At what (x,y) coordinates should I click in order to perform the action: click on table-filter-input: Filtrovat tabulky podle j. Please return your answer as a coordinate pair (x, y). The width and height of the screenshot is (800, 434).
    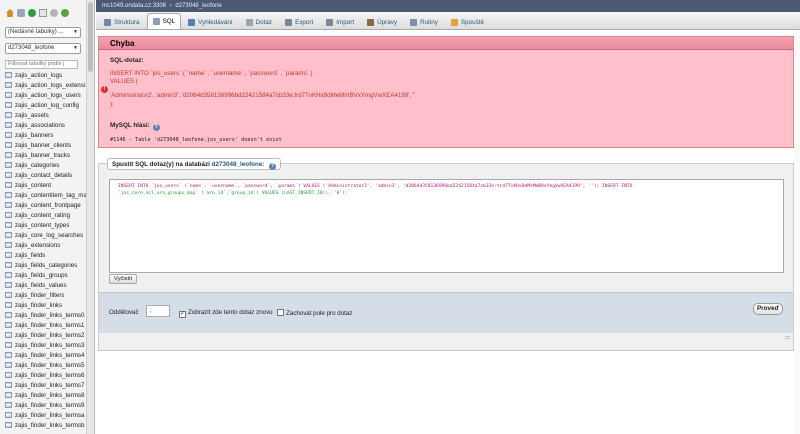
    Looking at the image, I should click on (41, 64).